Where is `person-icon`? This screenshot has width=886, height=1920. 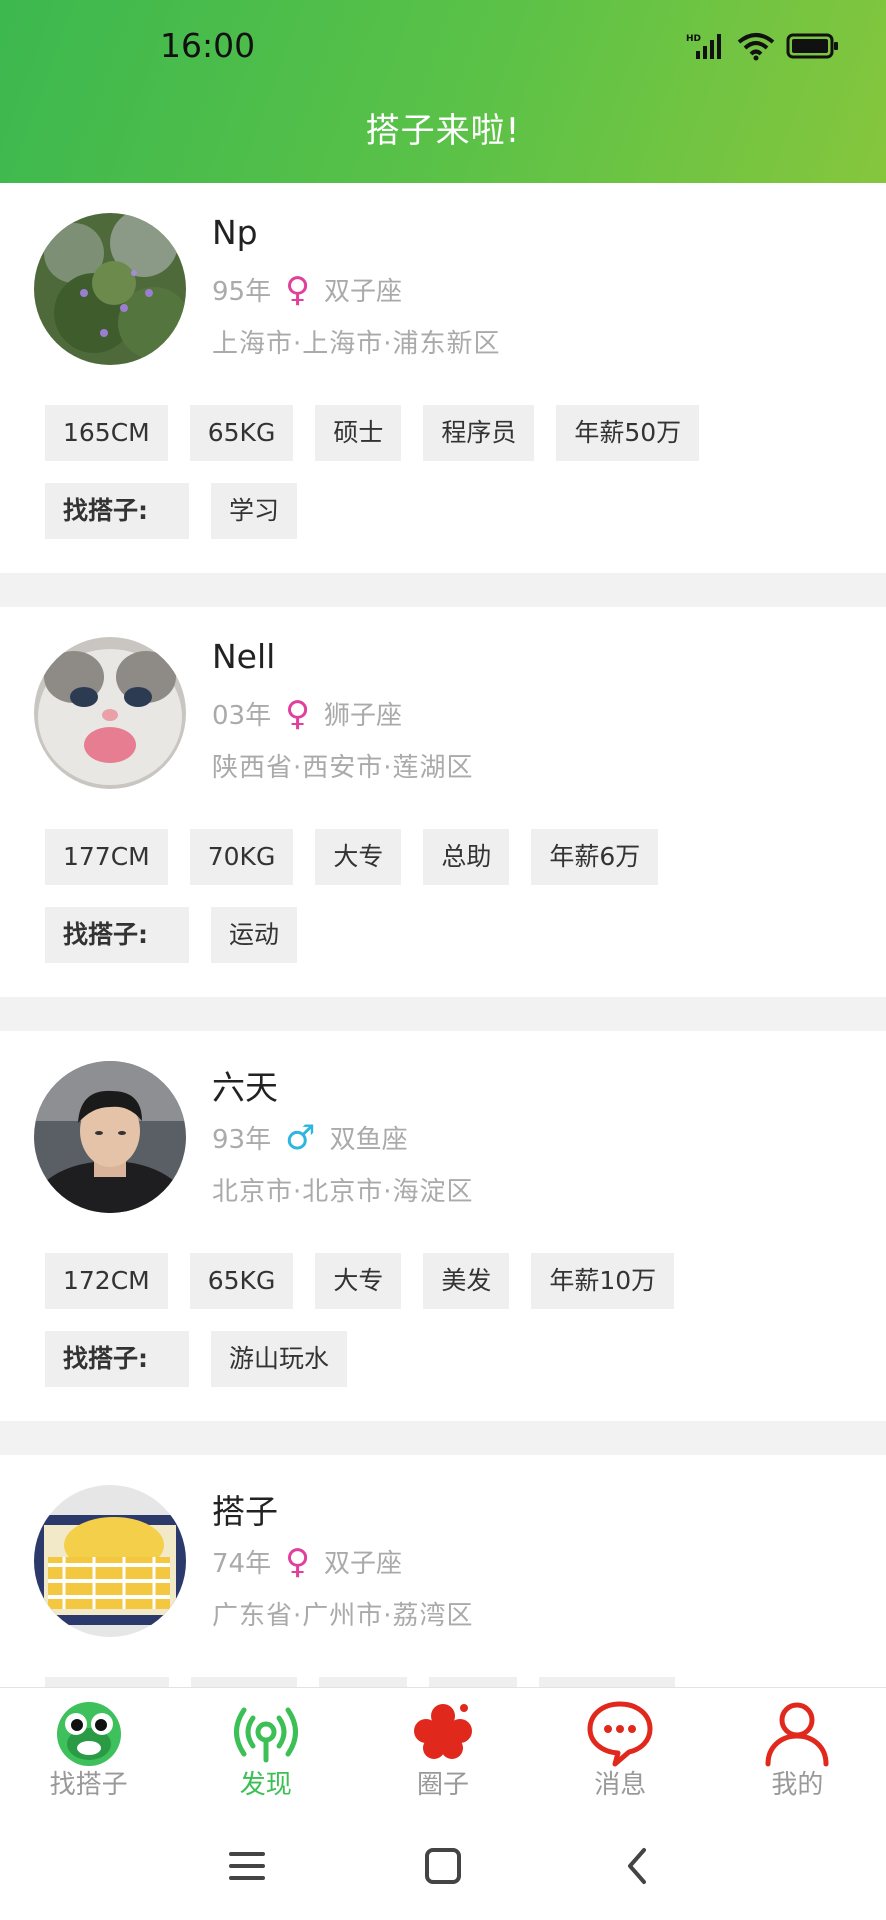
person-icon is located at coordinates (797, 1734).